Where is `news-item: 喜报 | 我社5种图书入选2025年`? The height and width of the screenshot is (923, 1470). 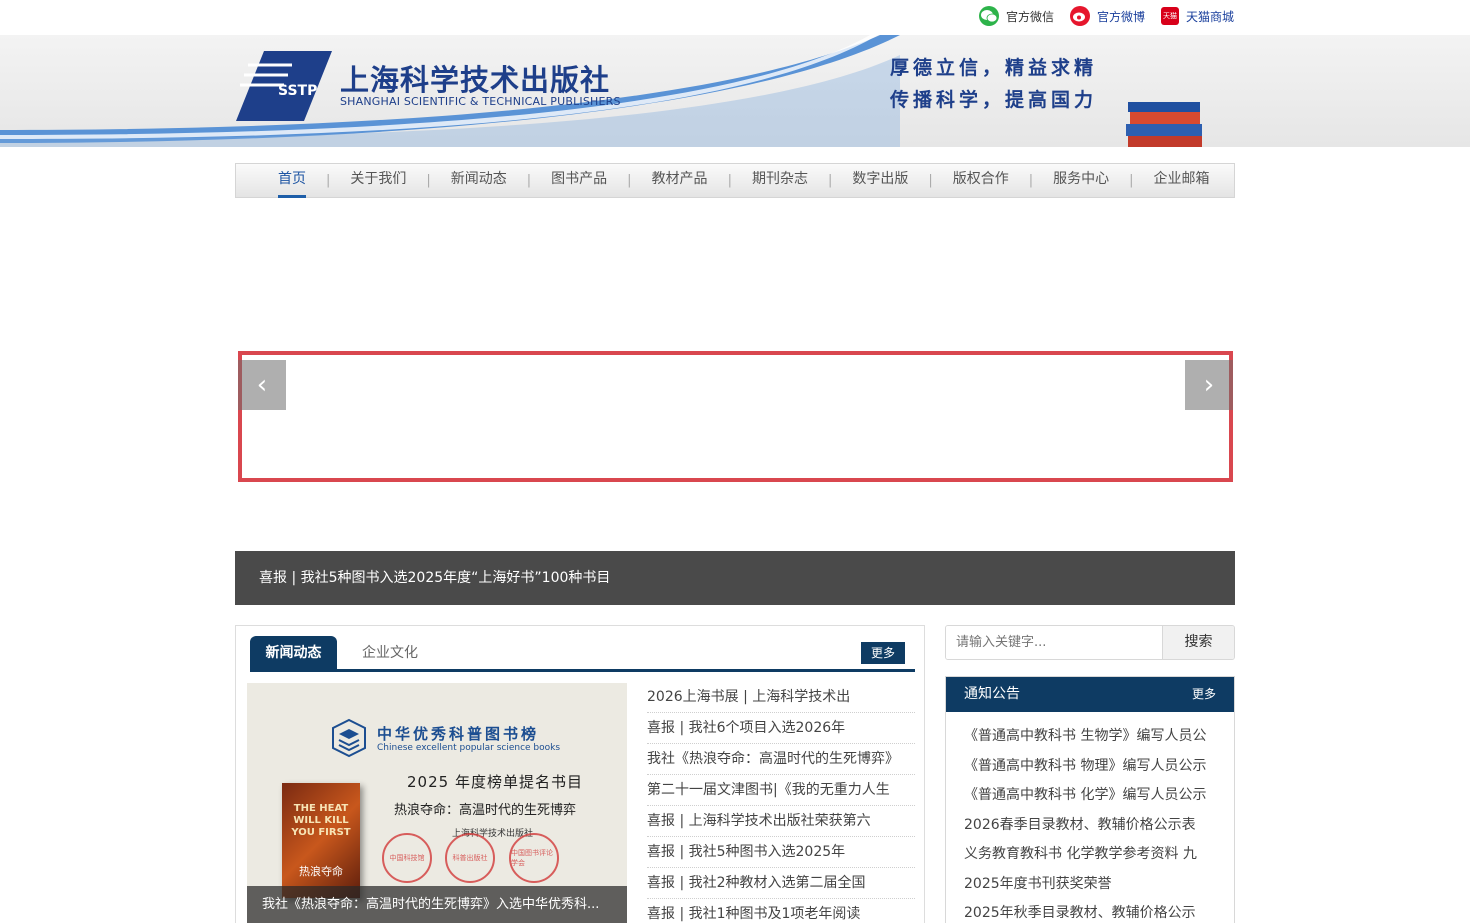
news-item: 喜报 | 我社5种图书入选2025年 is located at coordinates (781, 852).